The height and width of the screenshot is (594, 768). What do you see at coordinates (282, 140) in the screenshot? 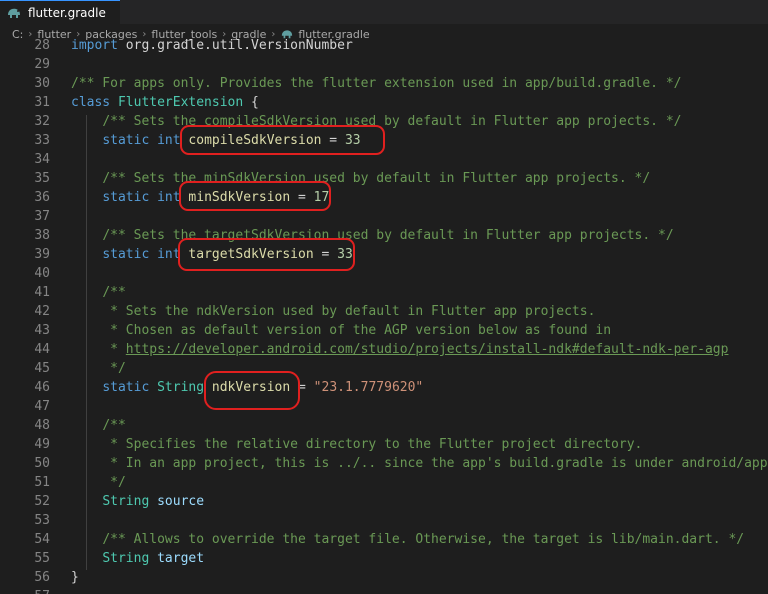
I see `annotation-circle-compileSdkVersion` at bounding box center [282, 140].